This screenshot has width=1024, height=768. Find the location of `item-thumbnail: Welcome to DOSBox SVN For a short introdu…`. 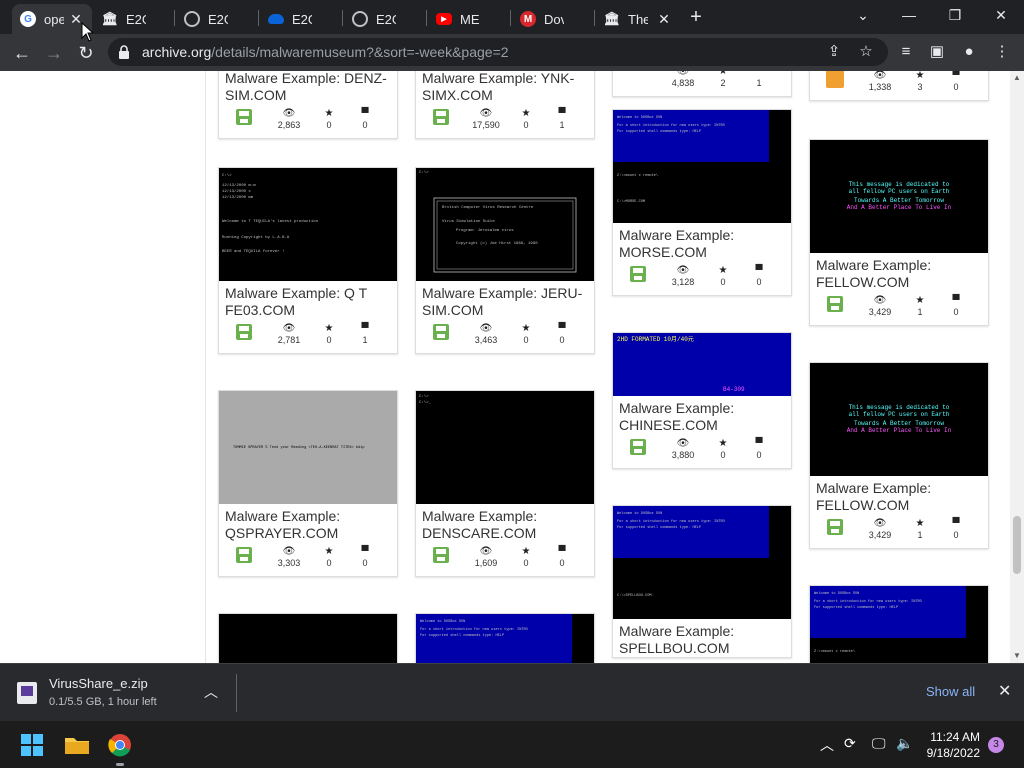

item-thumbnail: Welcome to DOSBox SVN For a short introdu… is located at coordinates (505, 638).